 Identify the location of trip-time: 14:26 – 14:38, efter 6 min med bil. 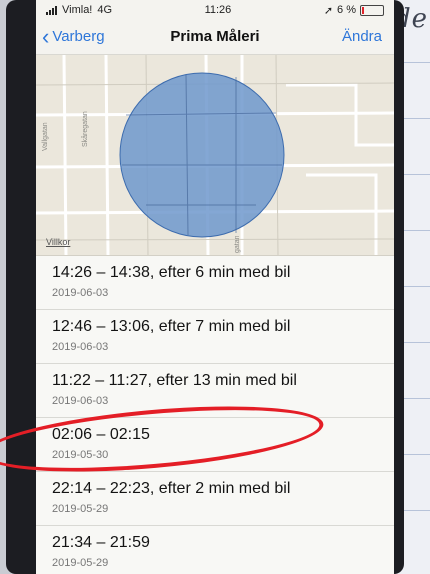
(171, 272).